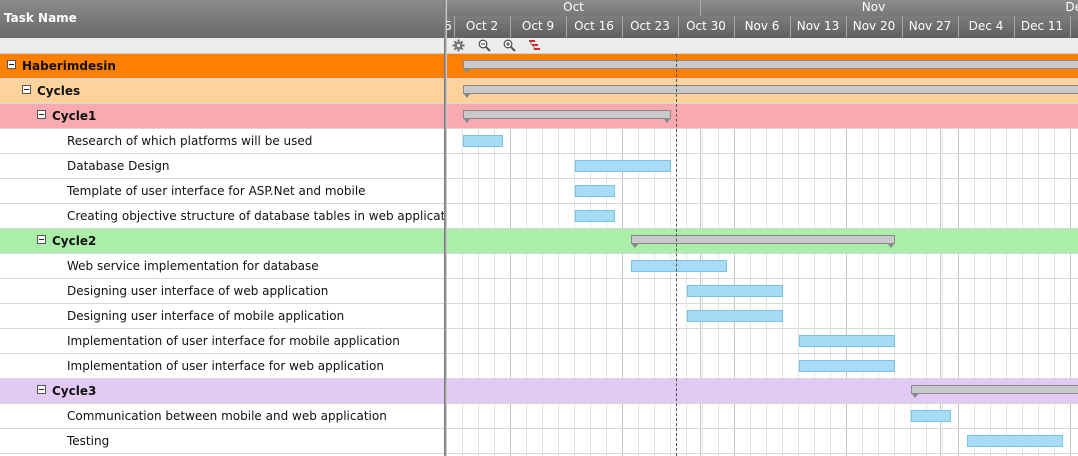 The width and height of the screenshot is (1078, 456). What do you see at coordinates (222, 19) in the screenshot?
I see `task-name-column-header: Task Name` at bounding box center [222, 19].